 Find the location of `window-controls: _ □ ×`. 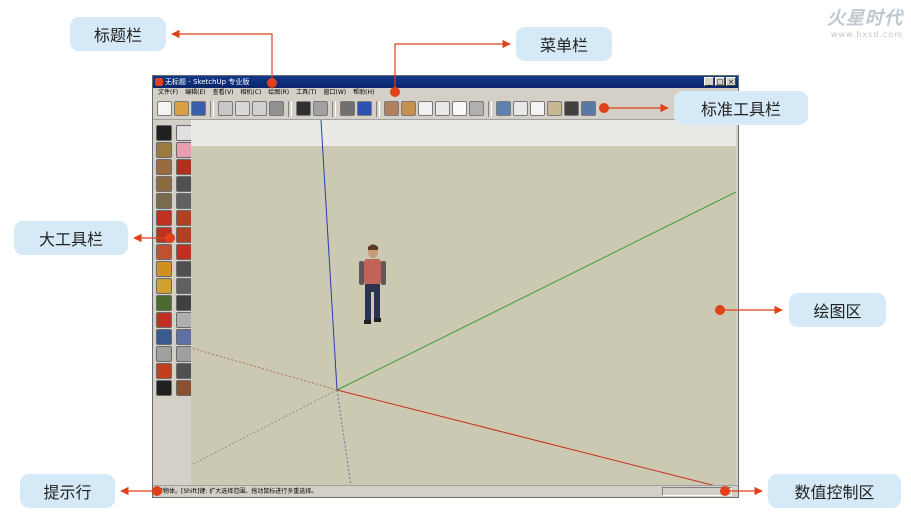

window-controls: _ □ × is located at coordinates (720, 81).